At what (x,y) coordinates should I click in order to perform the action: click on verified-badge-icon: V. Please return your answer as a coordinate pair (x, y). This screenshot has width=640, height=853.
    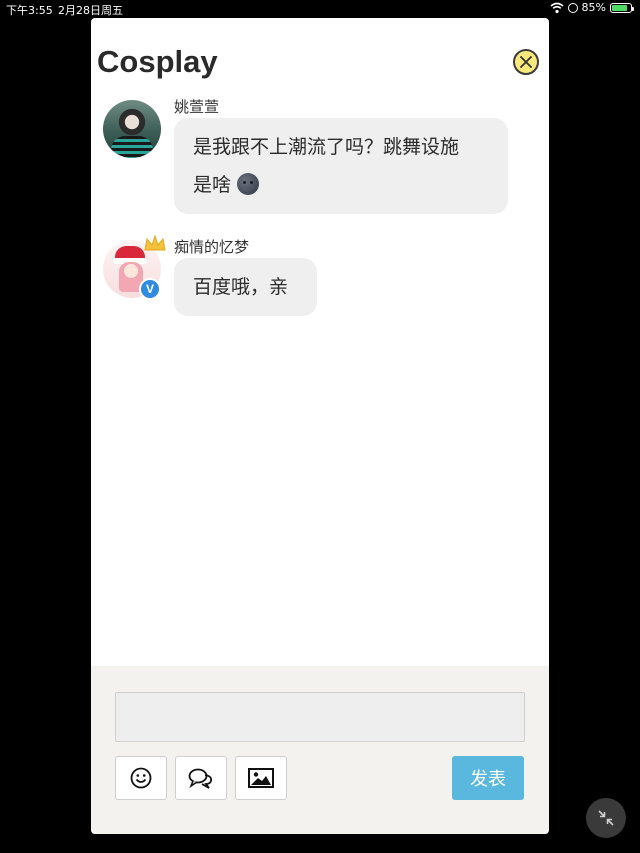
    Looking at the image, I should click on (150, 289).